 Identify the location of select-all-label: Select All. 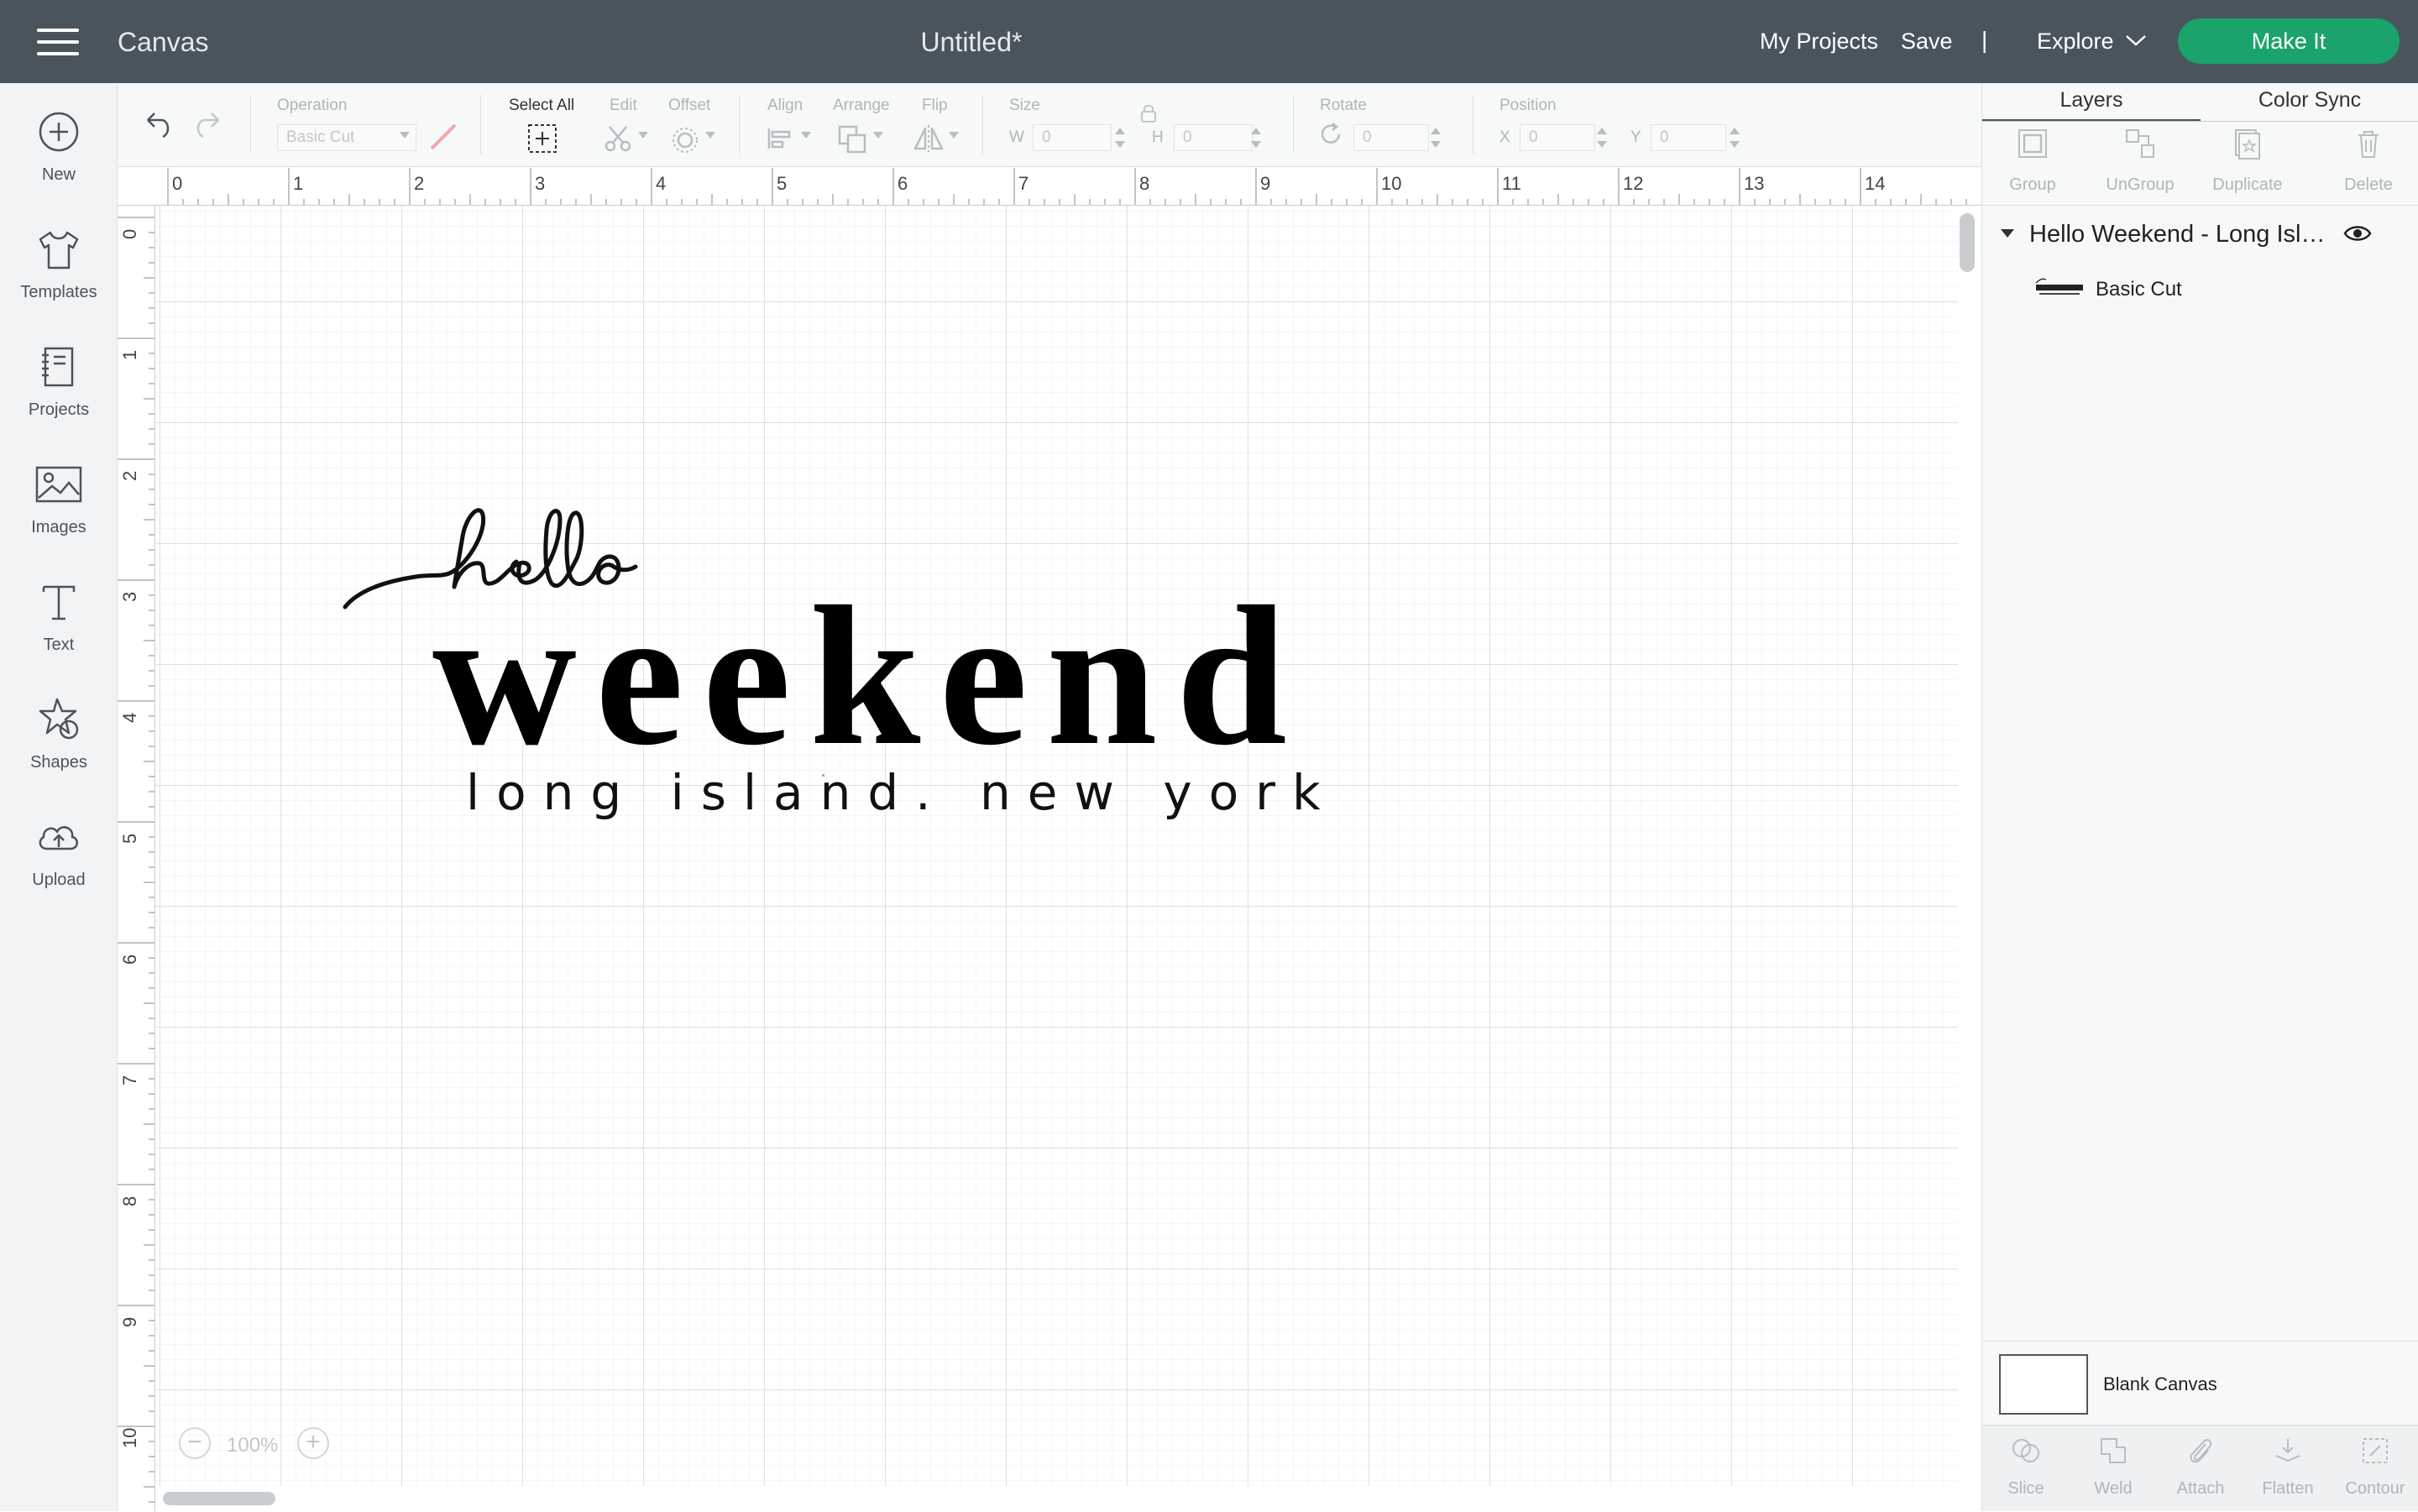
(542, 105).